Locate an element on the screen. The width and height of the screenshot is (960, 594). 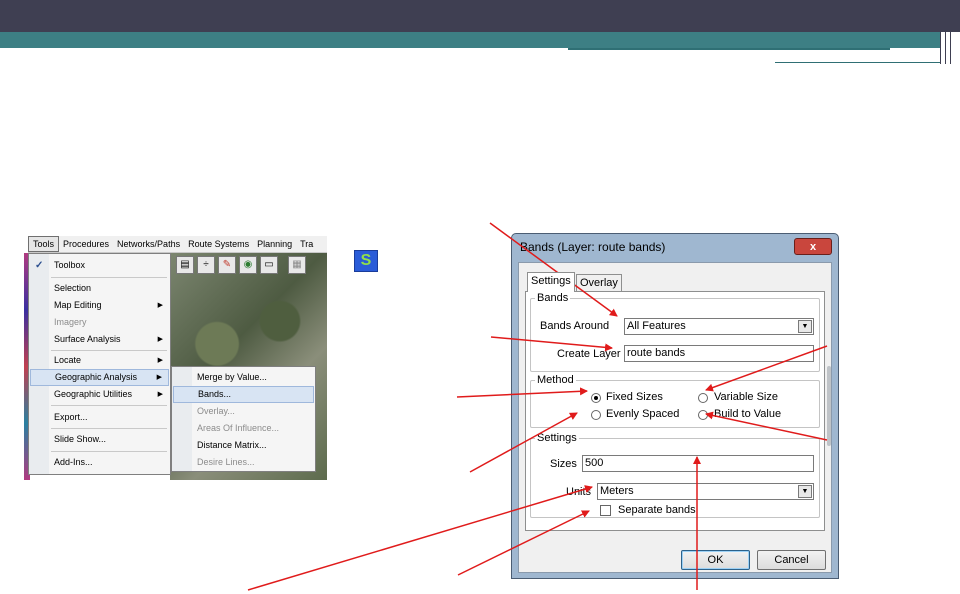
rectangle-icon: ▭ is located at coordinates (269, 265).